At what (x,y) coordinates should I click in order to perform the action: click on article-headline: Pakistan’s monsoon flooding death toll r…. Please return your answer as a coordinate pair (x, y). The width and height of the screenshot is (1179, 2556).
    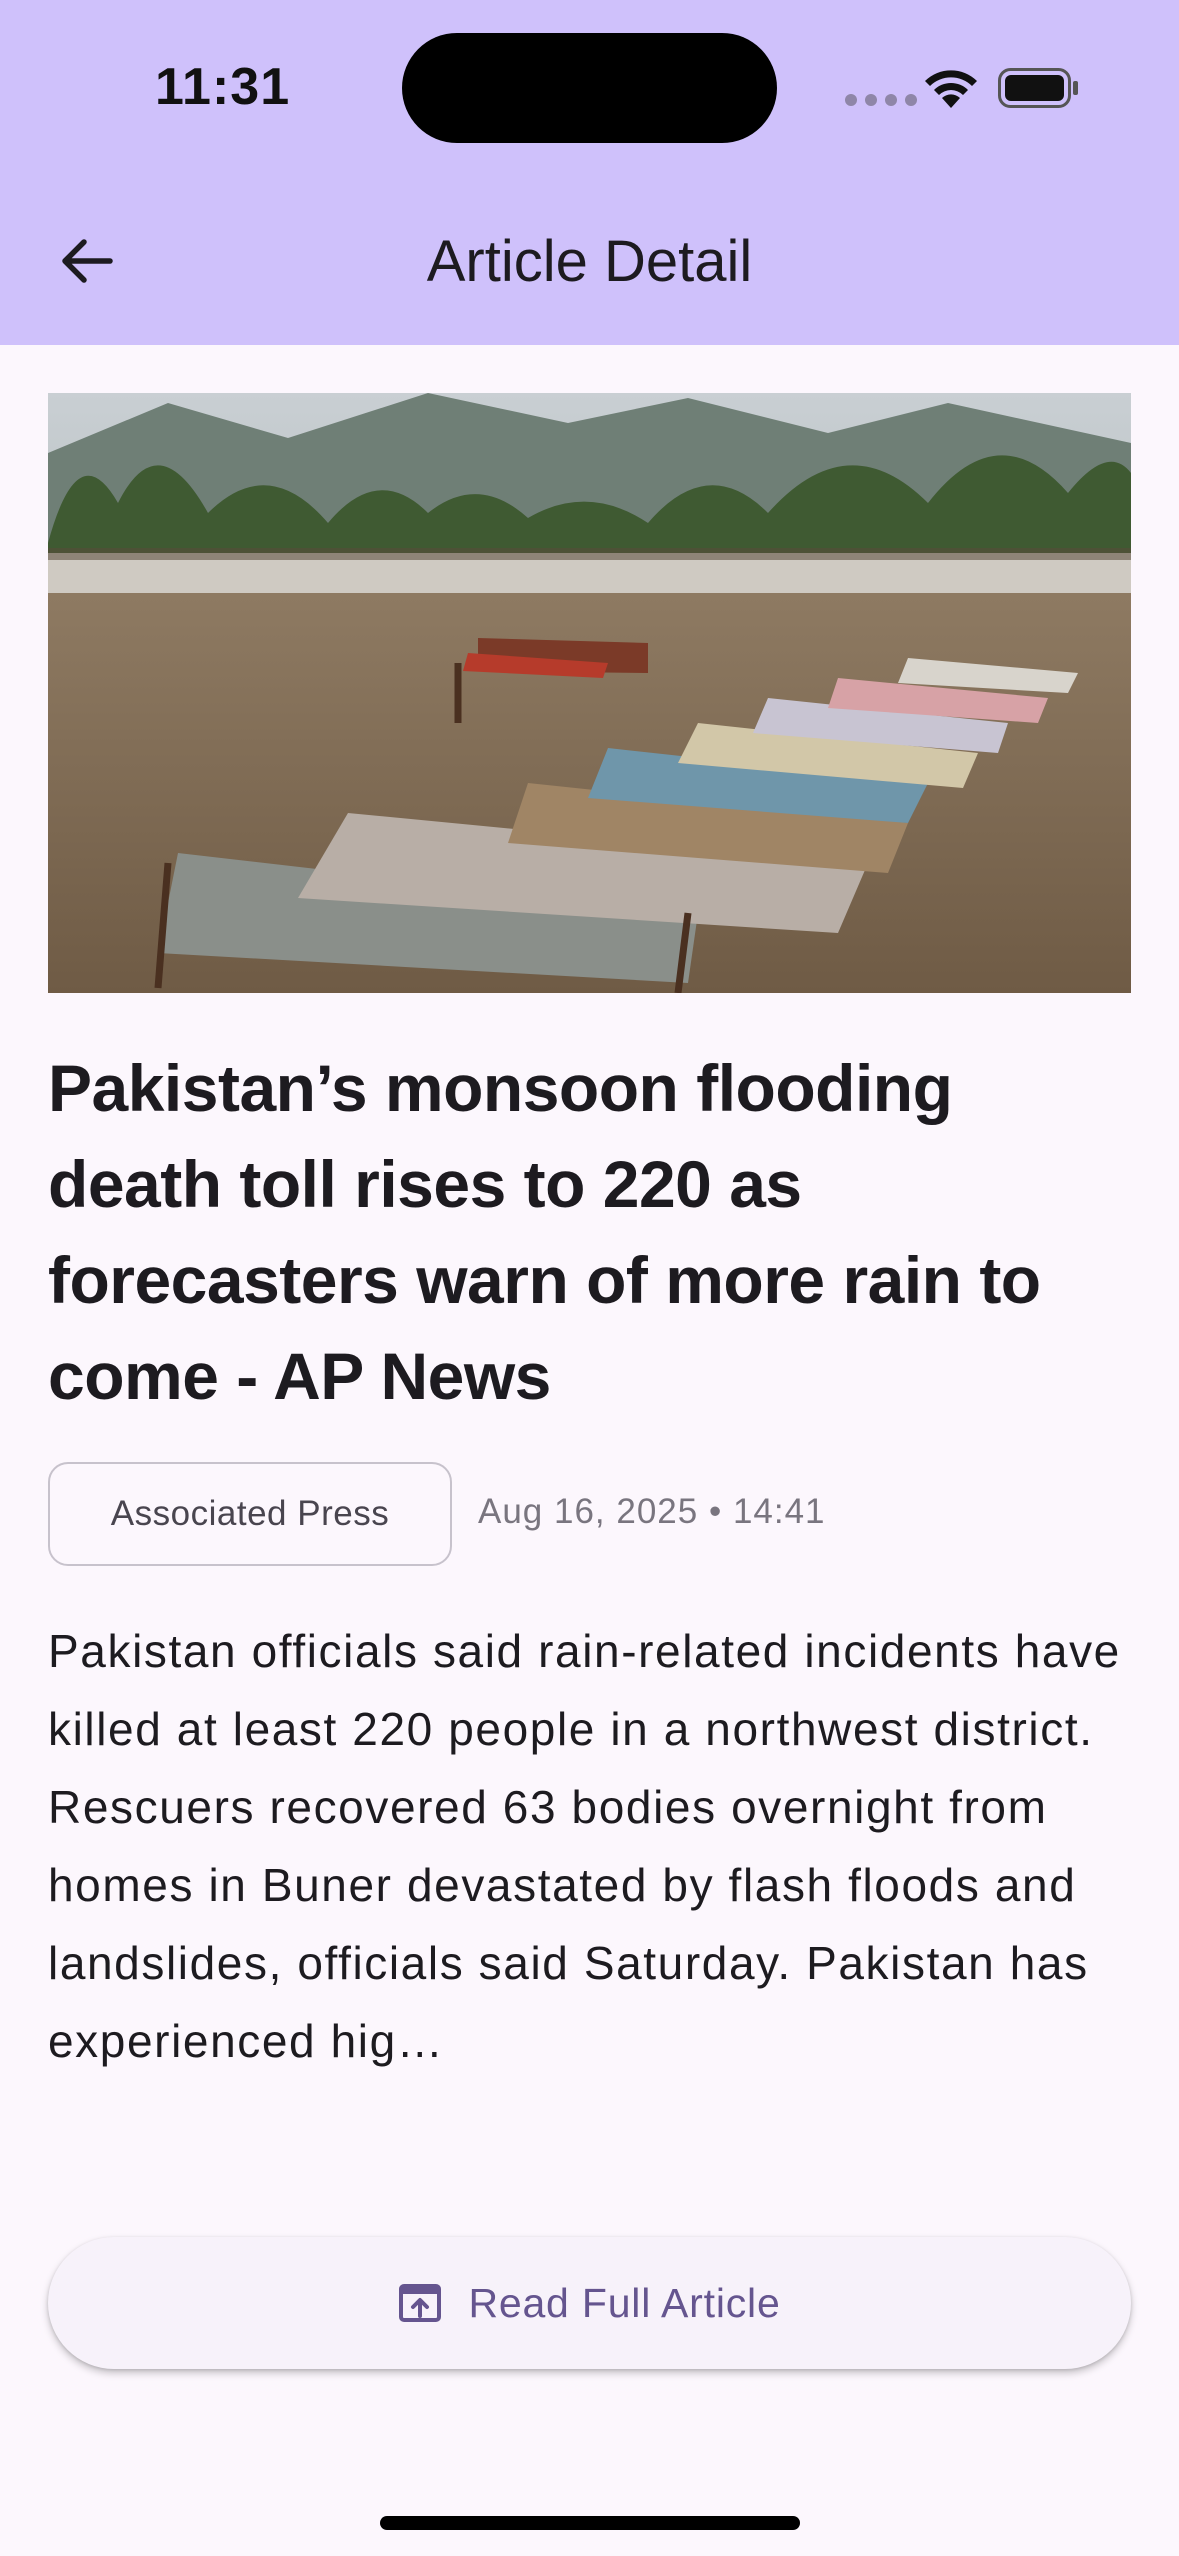
    Looking at the image, I should click on (544, 1232).